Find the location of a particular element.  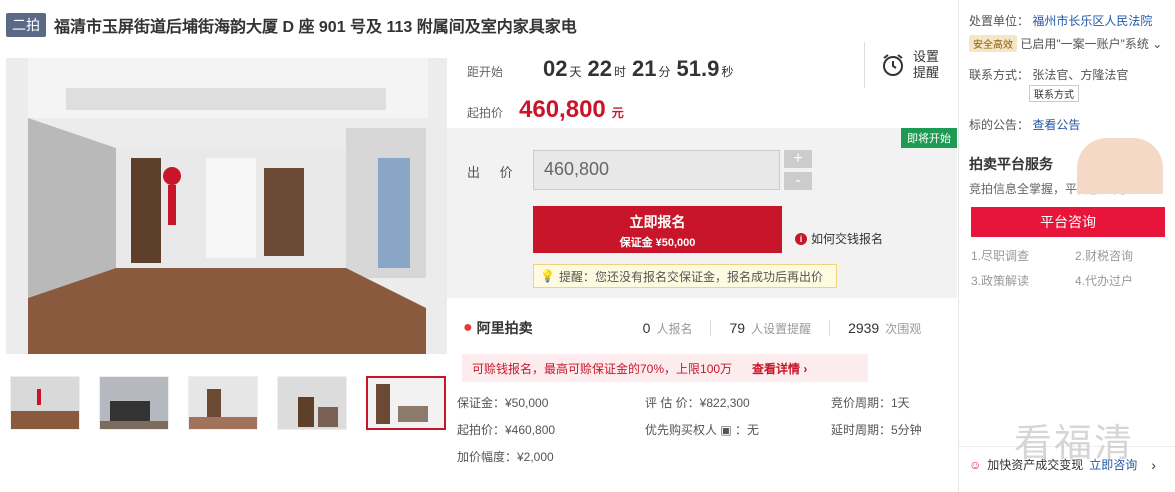

reminder-count: 79 人设置提醒 is located at coordinates (770, 328).